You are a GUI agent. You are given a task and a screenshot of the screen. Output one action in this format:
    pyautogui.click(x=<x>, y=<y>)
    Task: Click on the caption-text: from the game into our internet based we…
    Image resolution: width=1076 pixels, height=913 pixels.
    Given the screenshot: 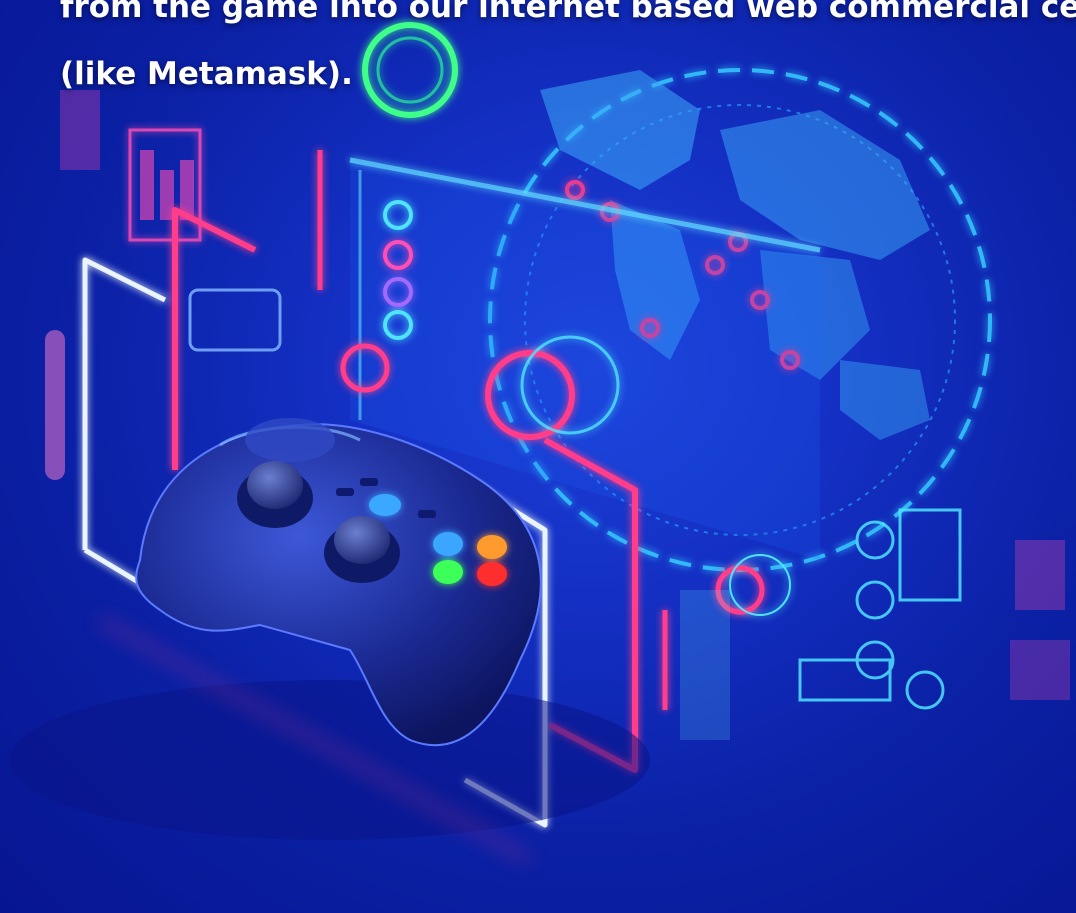 What is the action you would take?
    pyautogui.click(x=568, y=54)
    